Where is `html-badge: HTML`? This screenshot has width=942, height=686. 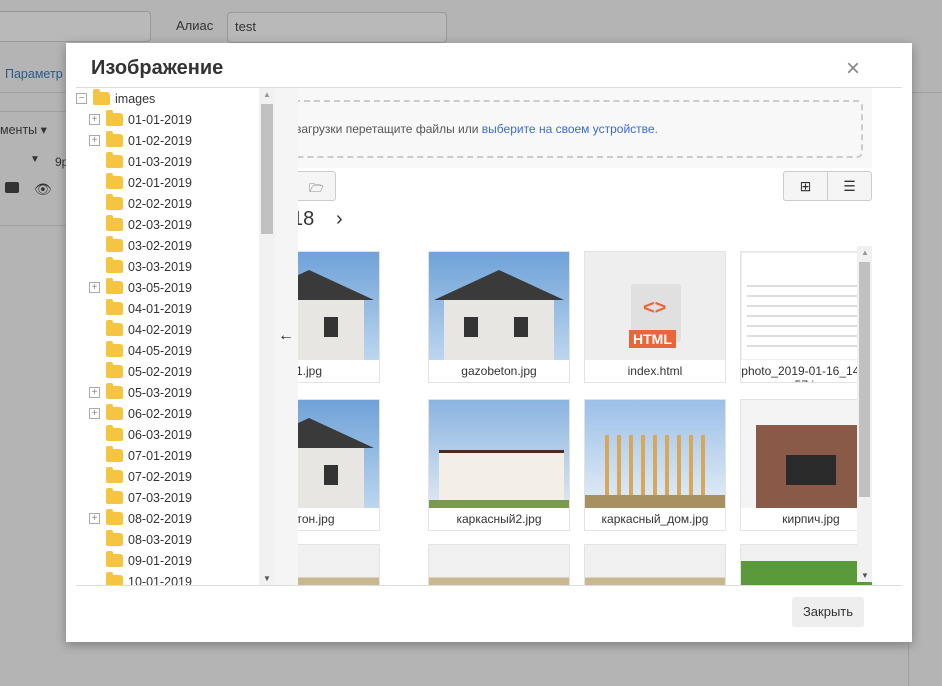 html-badge: HTML is located at coordinates (652, 339).